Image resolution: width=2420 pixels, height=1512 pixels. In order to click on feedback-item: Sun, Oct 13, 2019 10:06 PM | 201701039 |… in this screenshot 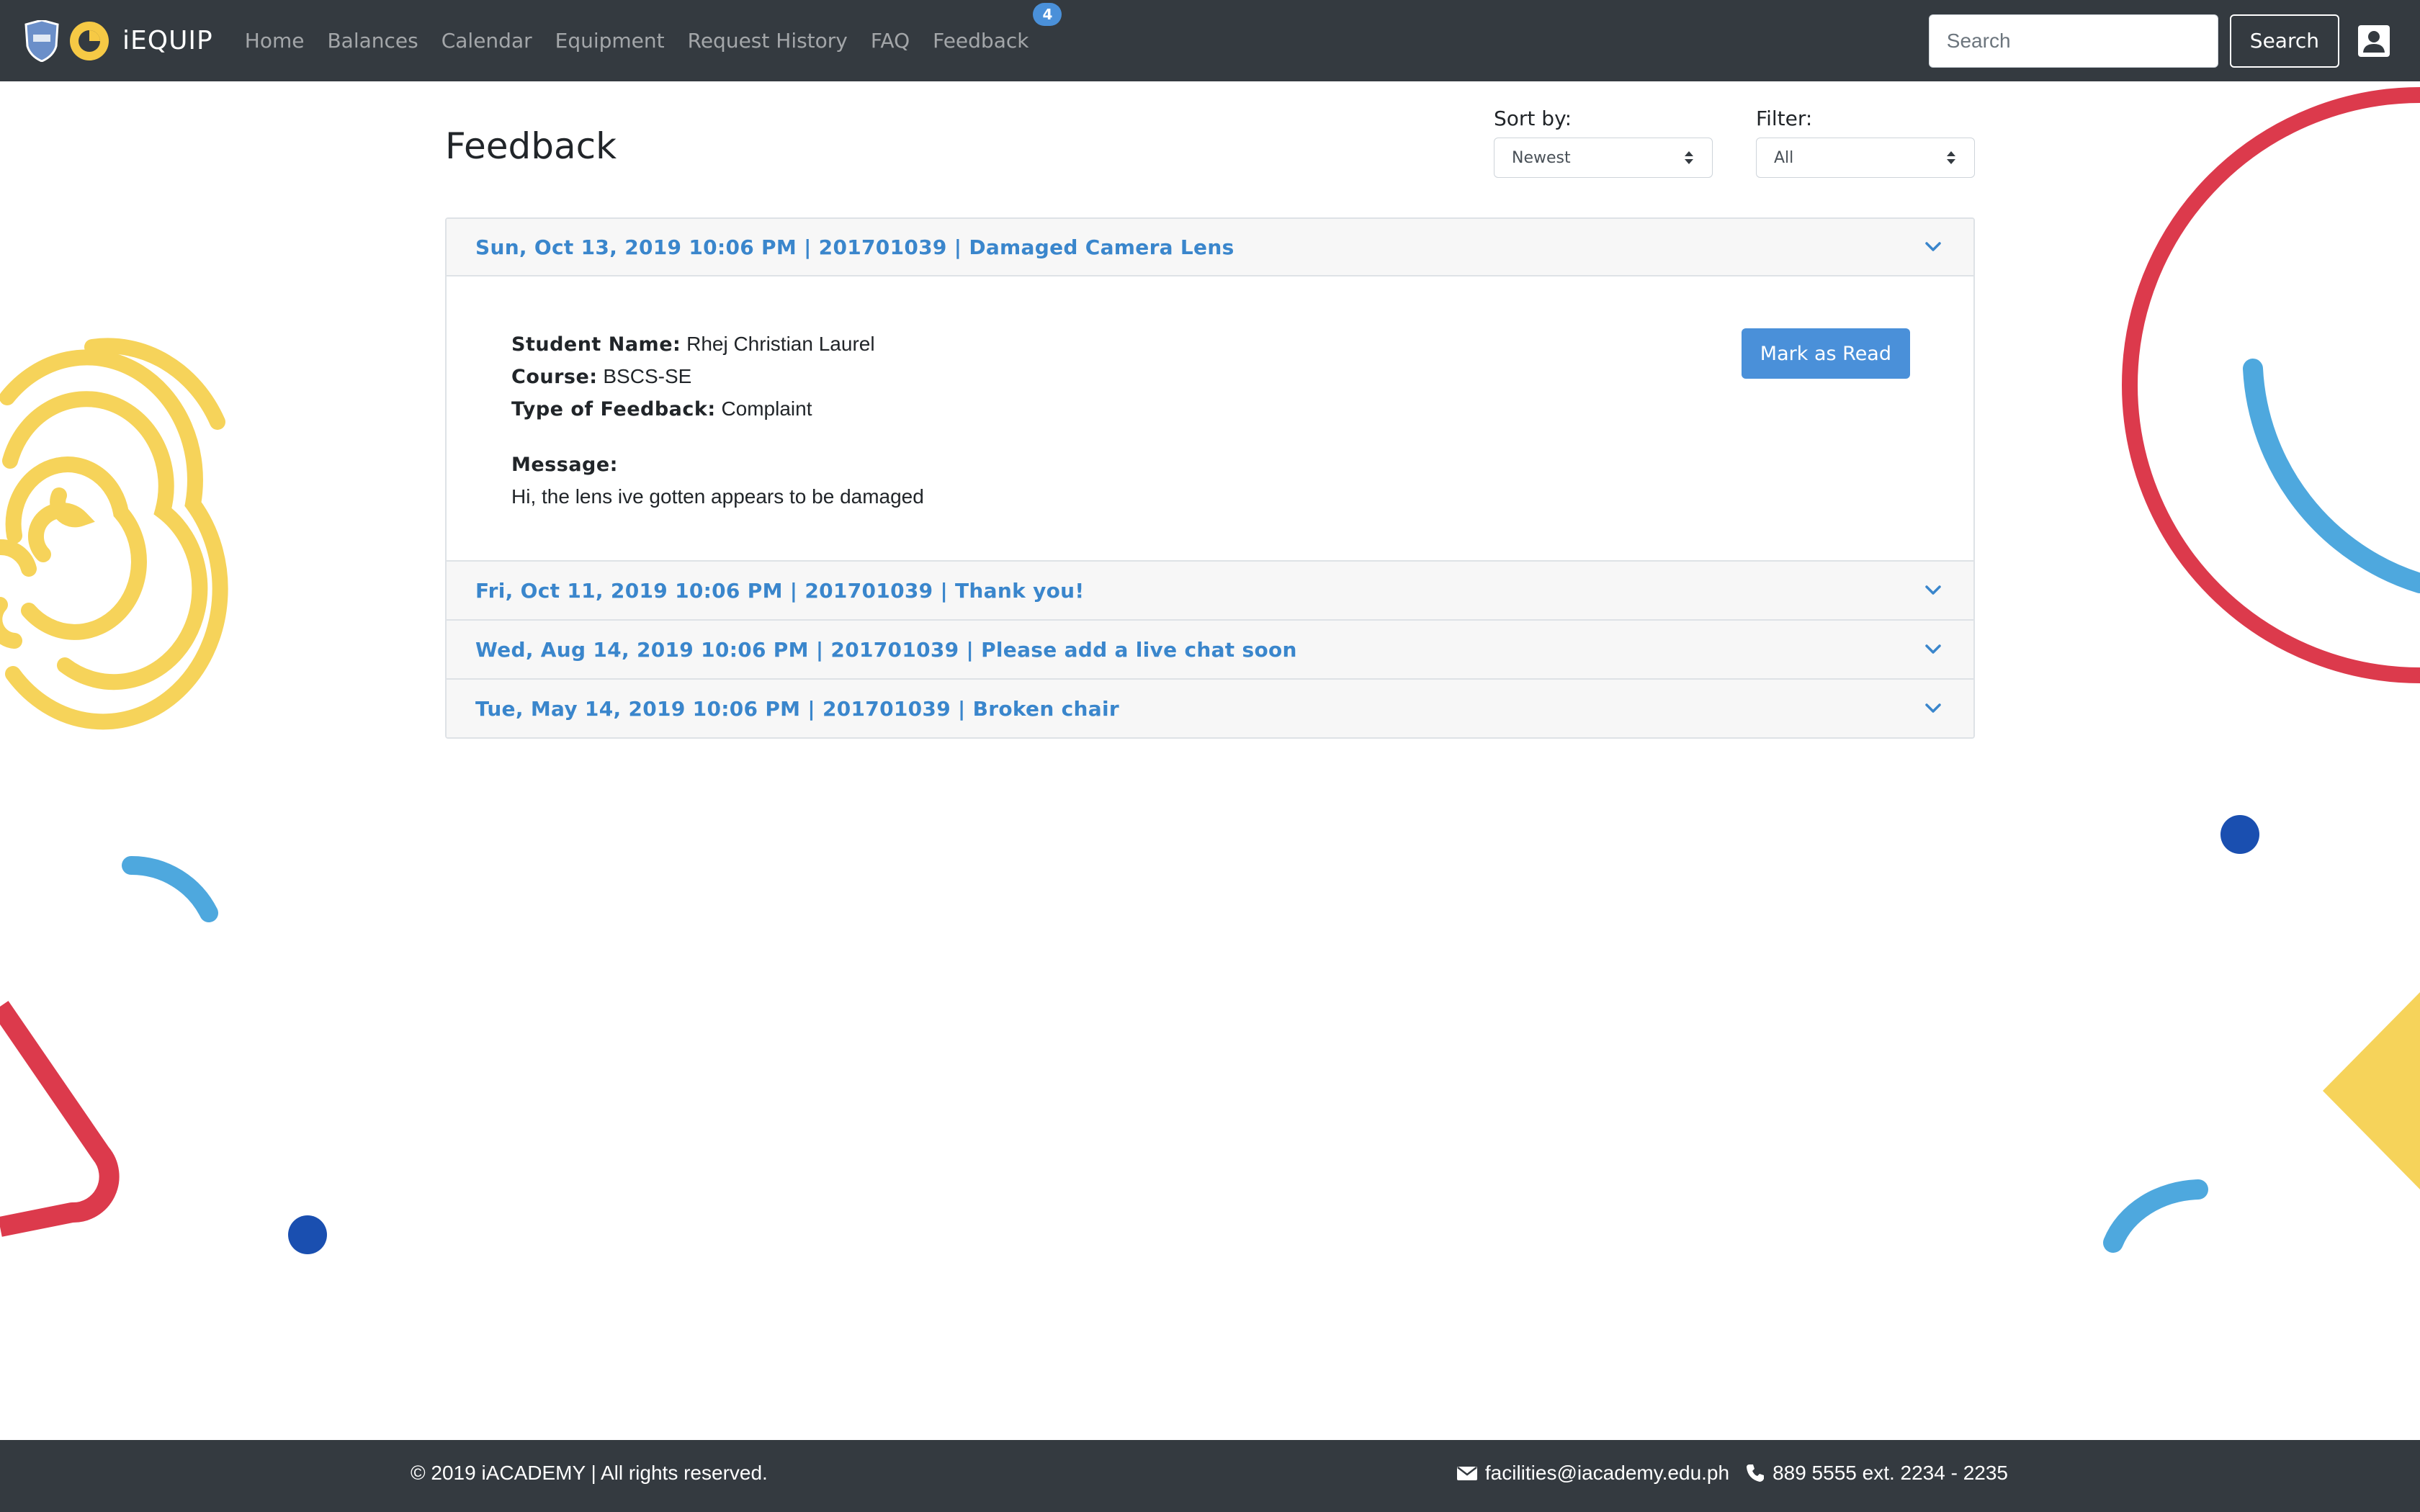, I will do `click(1210, 389)`.